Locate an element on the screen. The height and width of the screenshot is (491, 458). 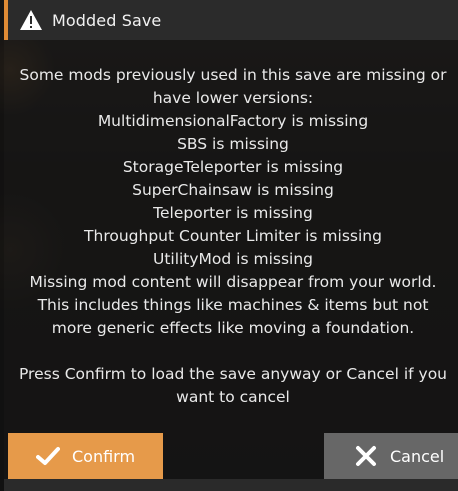
missing-mod-line: SBS is missing is located at coordinates (233, 144).